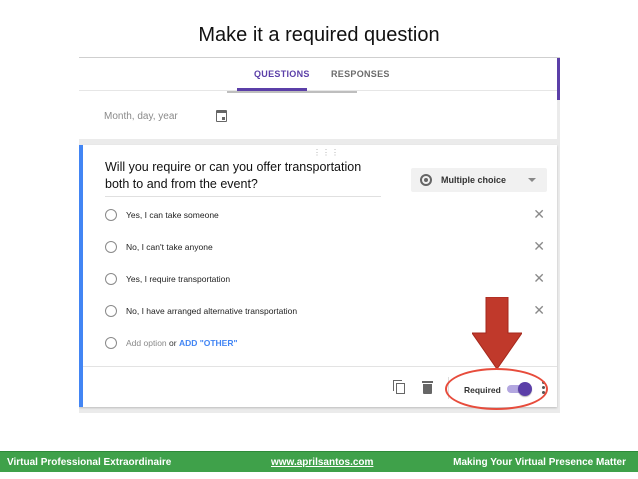  What do you see at coordinates (325, 248) in the screenshot?
I see `option-row: No, I can't take anyone ✕` at bounding box center [325, 248].